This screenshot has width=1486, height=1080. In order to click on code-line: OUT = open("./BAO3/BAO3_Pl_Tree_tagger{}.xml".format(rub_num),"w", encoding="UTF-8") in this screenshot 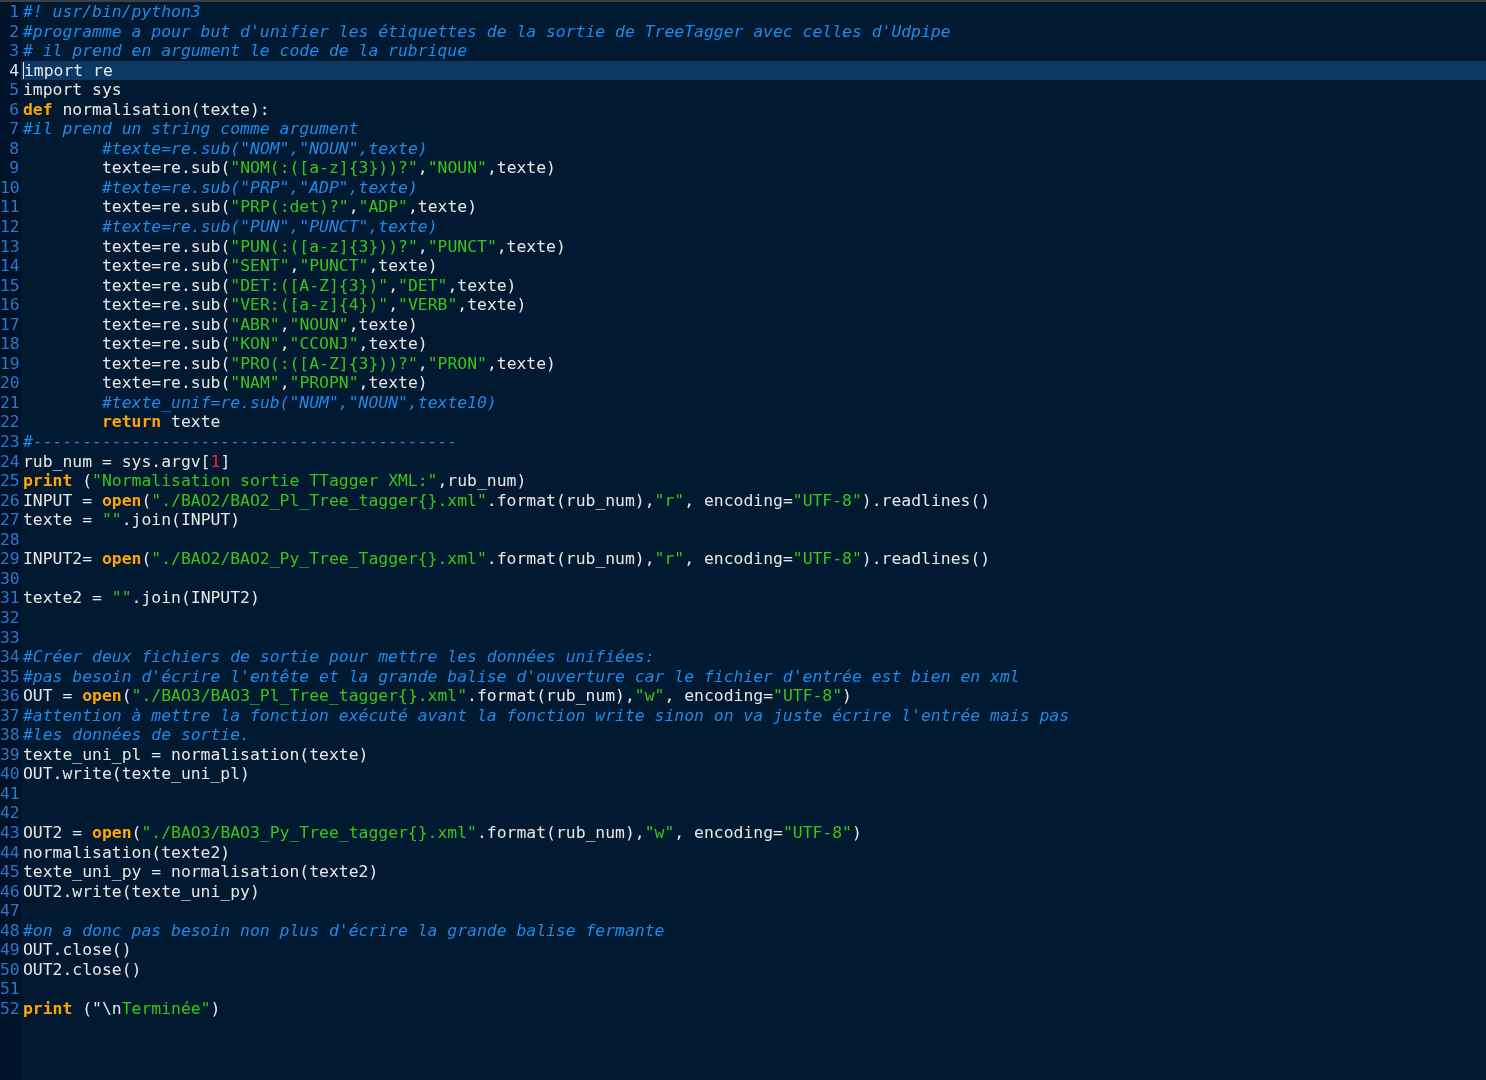, I will do `click(437, 696)`.